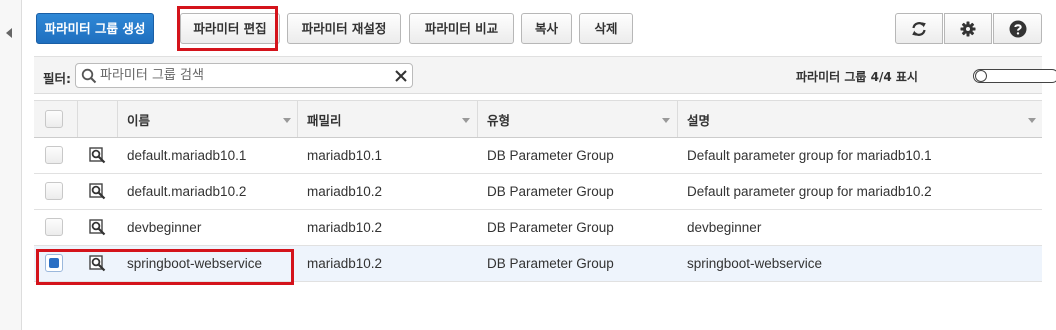 Image resolution: width=1056 pixels, height=330 pixels. Describe the element at coordinates (755, 263) in the screenshot. I see `cell-description: springboot-webservice` at that location.